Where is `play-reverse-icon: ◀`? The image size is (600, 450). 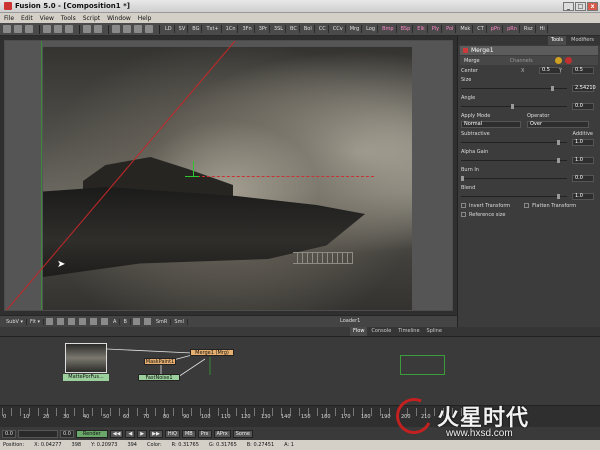 play-reverse-icon: ◀ is located at coordinates (130, 433).